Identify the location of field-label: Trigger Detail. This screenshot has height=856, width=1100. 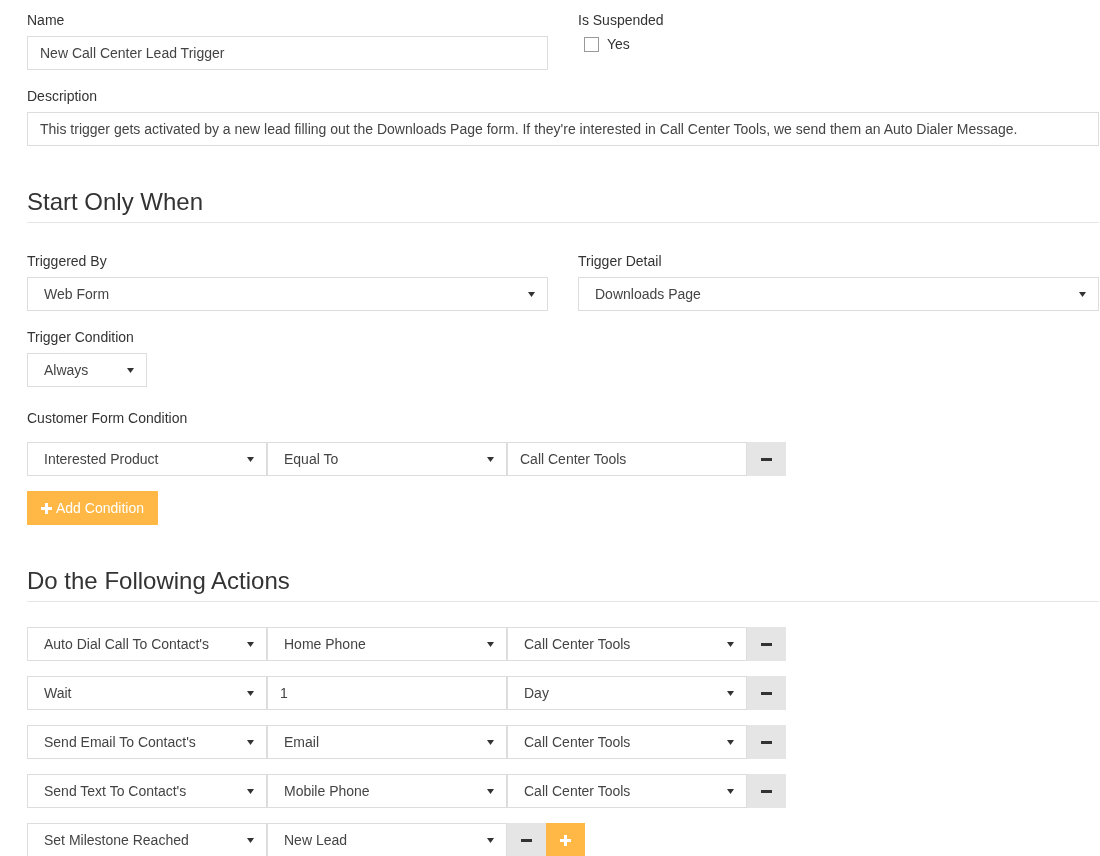
(620, 261).